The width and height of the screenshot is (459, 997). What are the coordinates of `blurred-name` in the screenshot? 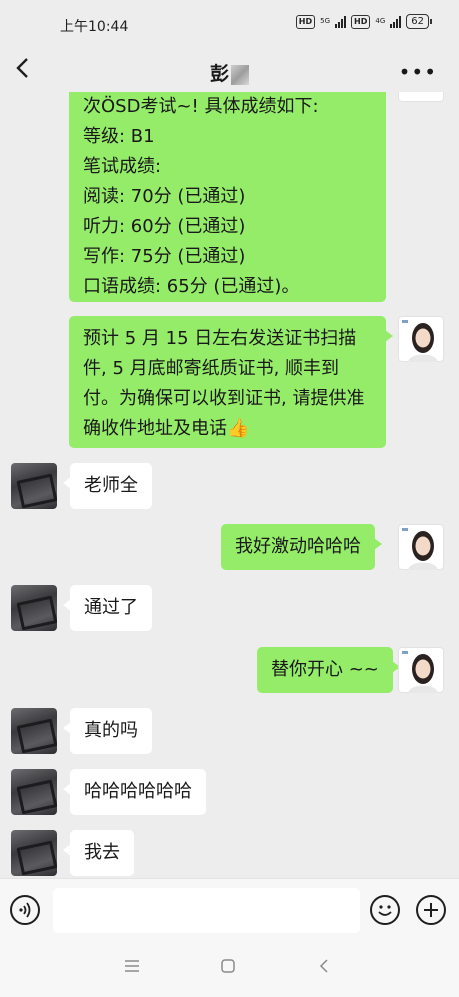 It's located at (240, 74).